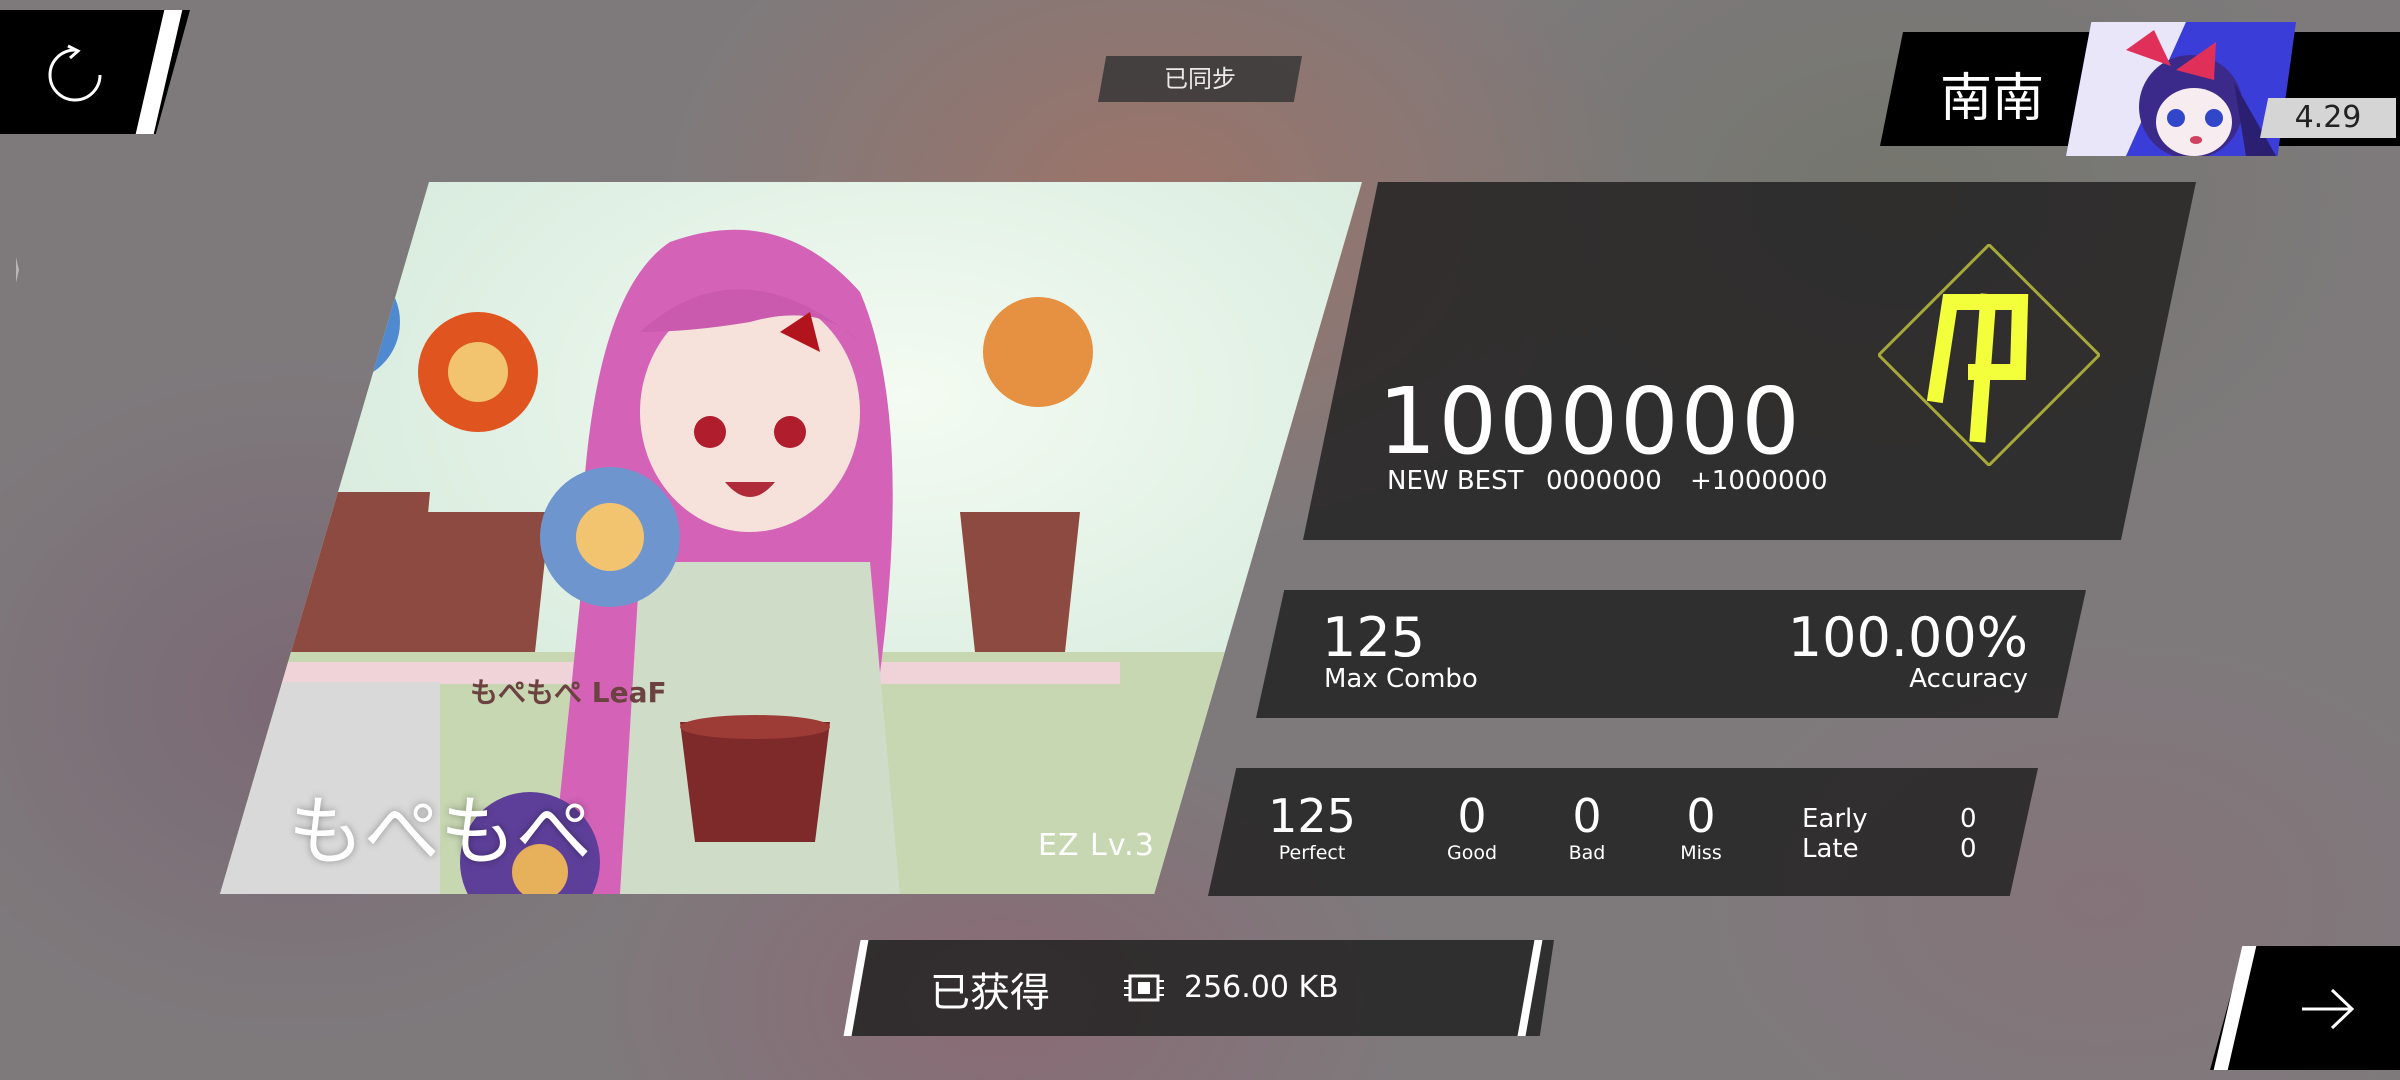 This screenshot has width=2400, height=1080. I want to click on late-label: Late, so click(1830, 849).